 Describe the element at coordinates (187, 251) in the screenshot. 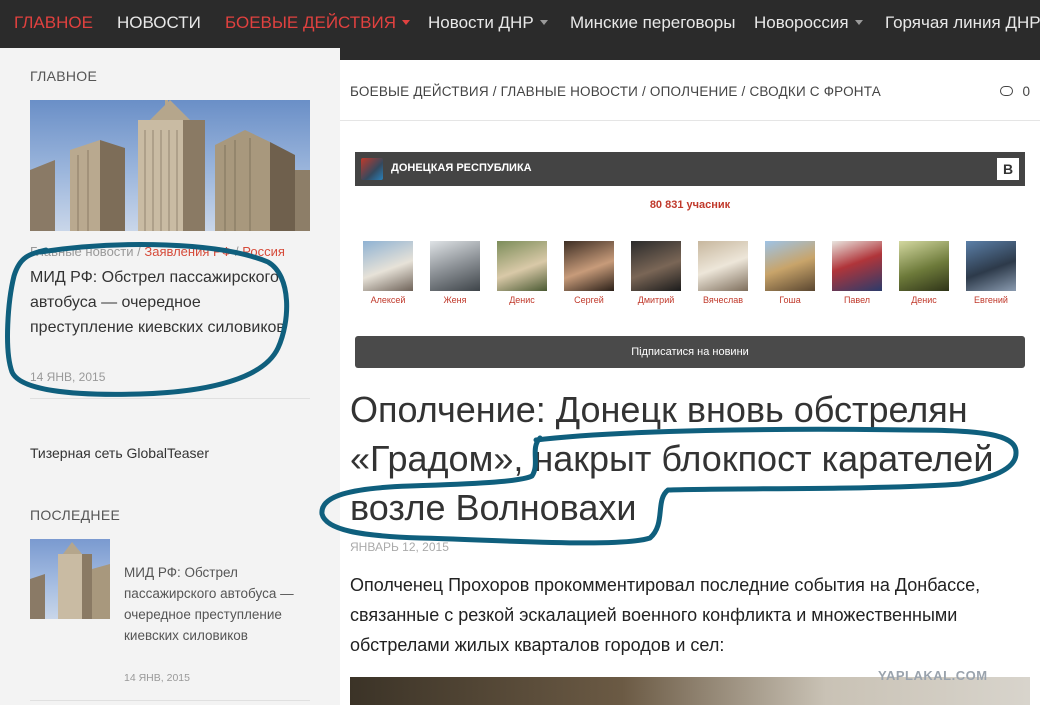

I see `category-link-rf-statements: Заявления РФ` at that location.